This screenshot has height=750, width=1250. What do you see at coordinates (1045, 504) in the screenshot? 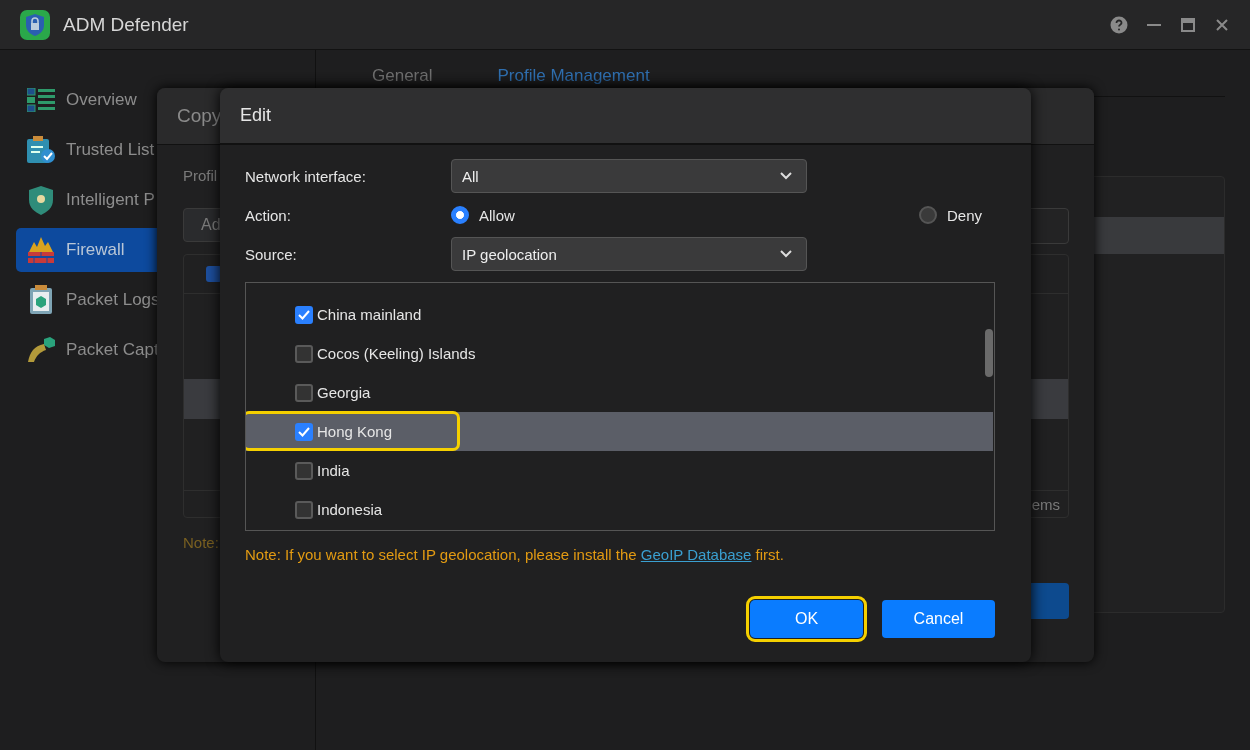
I see `footer-text: ems` at bounding box center [1045, 504].